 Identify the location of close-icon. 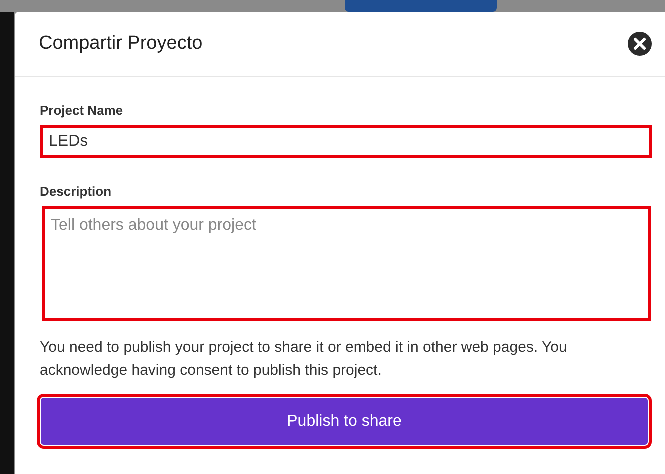
(640, 44).